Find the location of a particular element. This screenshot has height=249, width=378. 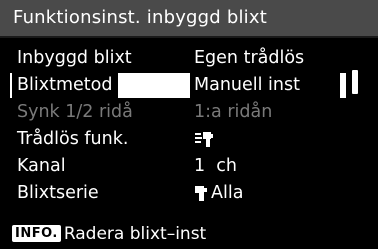

menu-item-value is located at coordinates (205, 139).